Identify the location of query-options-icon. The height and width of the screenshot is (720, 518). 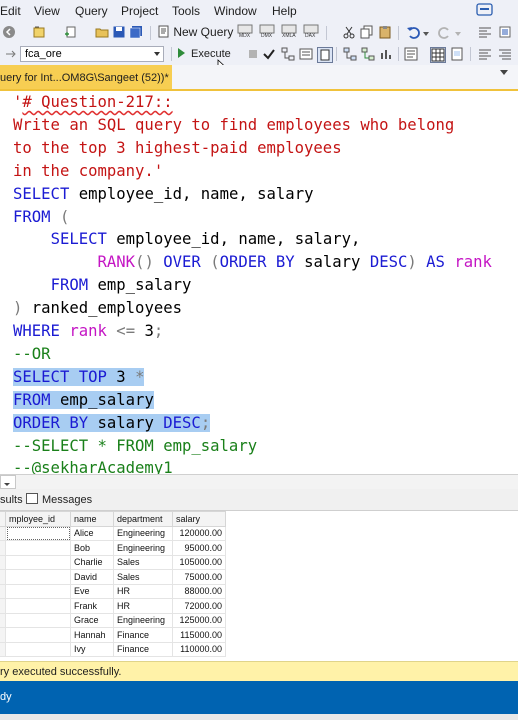
(306, 54).